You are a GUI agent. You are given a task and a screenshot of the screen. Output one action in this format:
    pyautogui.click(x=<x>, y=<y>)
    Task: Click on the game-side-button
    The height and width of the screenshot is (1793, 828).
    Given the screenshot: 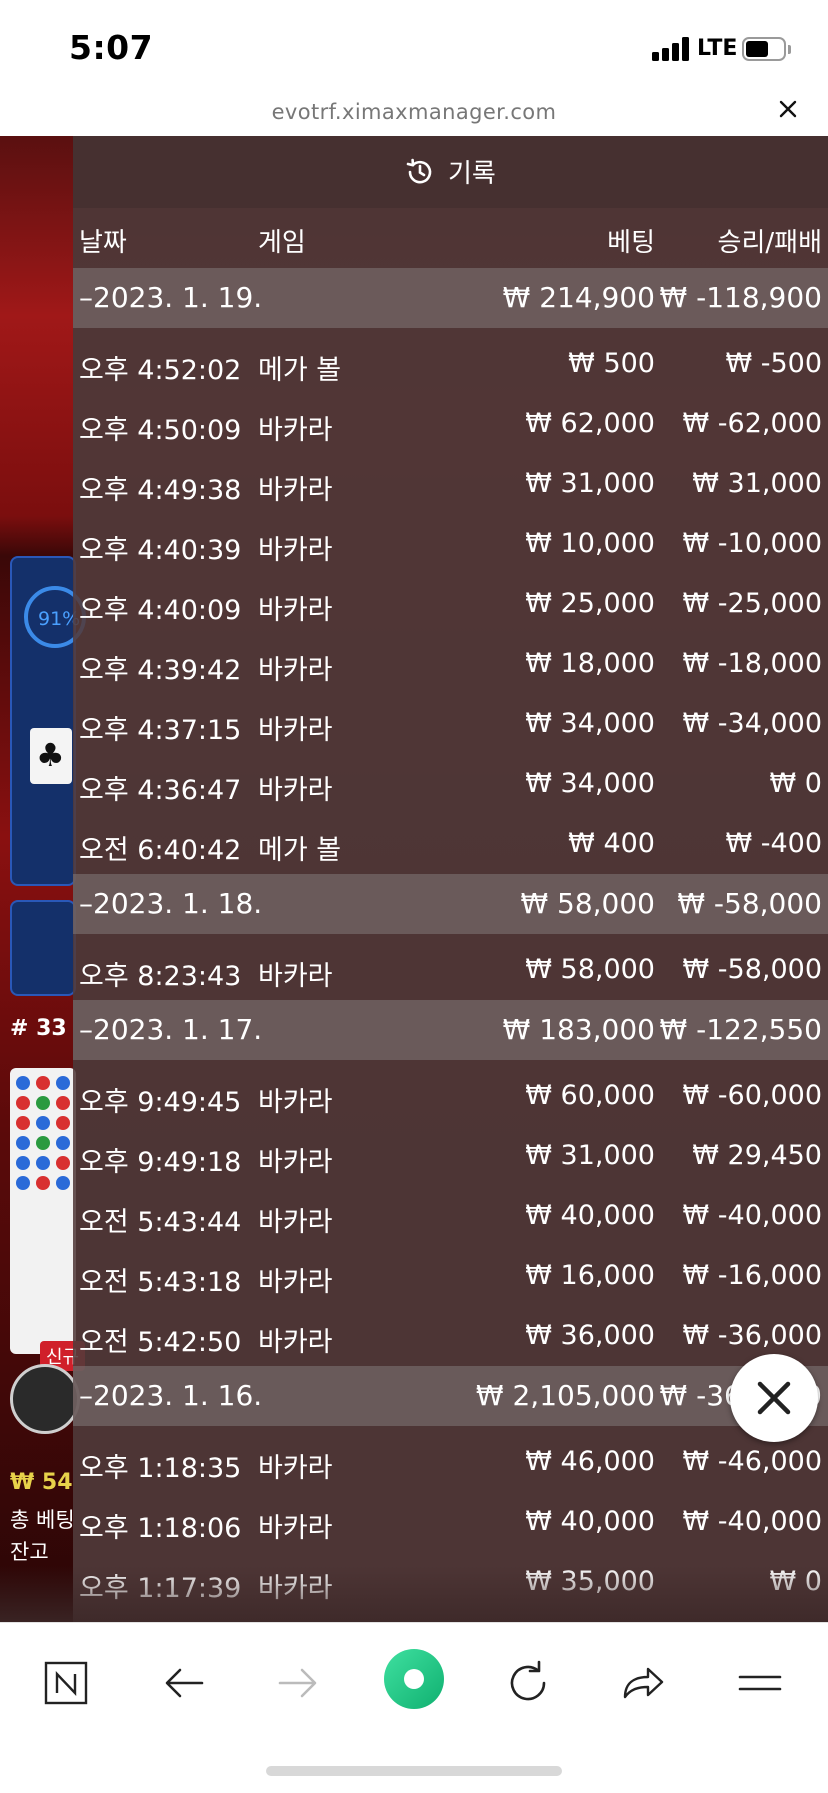 What is the action you would take?
    pyautogui.click(x=43, y=948)
    